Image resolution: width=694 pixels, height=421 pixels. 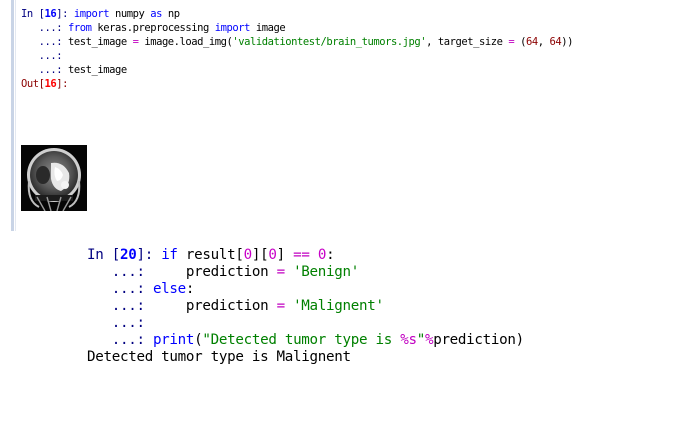 I want to click on output-prompt: Out[16]:, so click(x=44, y=84).